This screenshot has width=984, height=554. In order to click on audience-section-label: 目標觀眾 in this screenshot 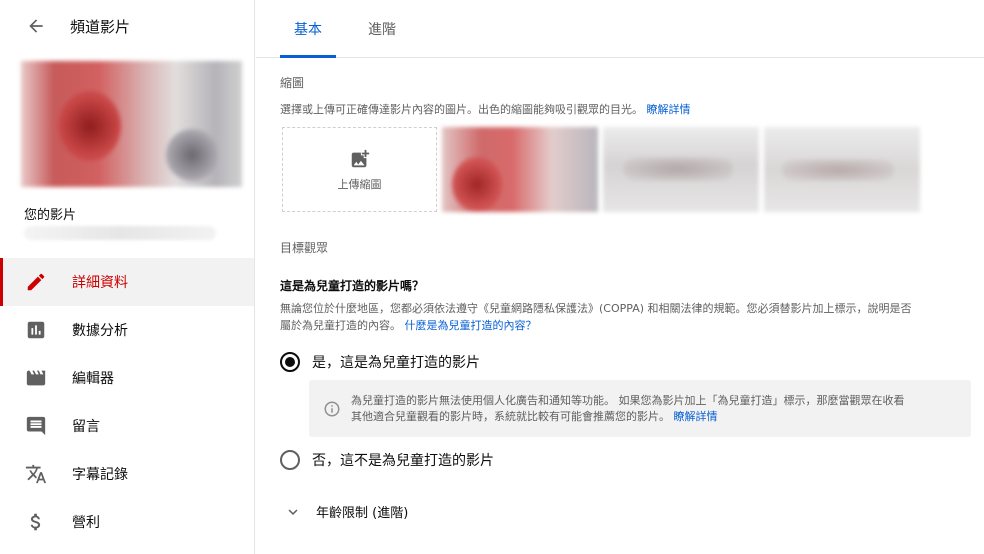, I will do `click(304, 248)`.